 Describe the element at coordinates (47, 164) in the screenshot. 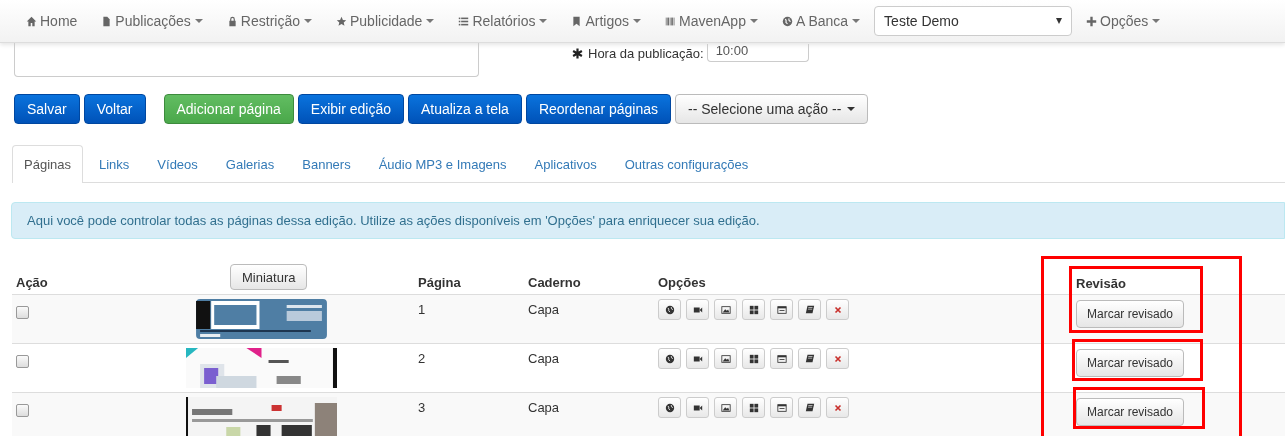

I see `tab: Páginas` at that location.